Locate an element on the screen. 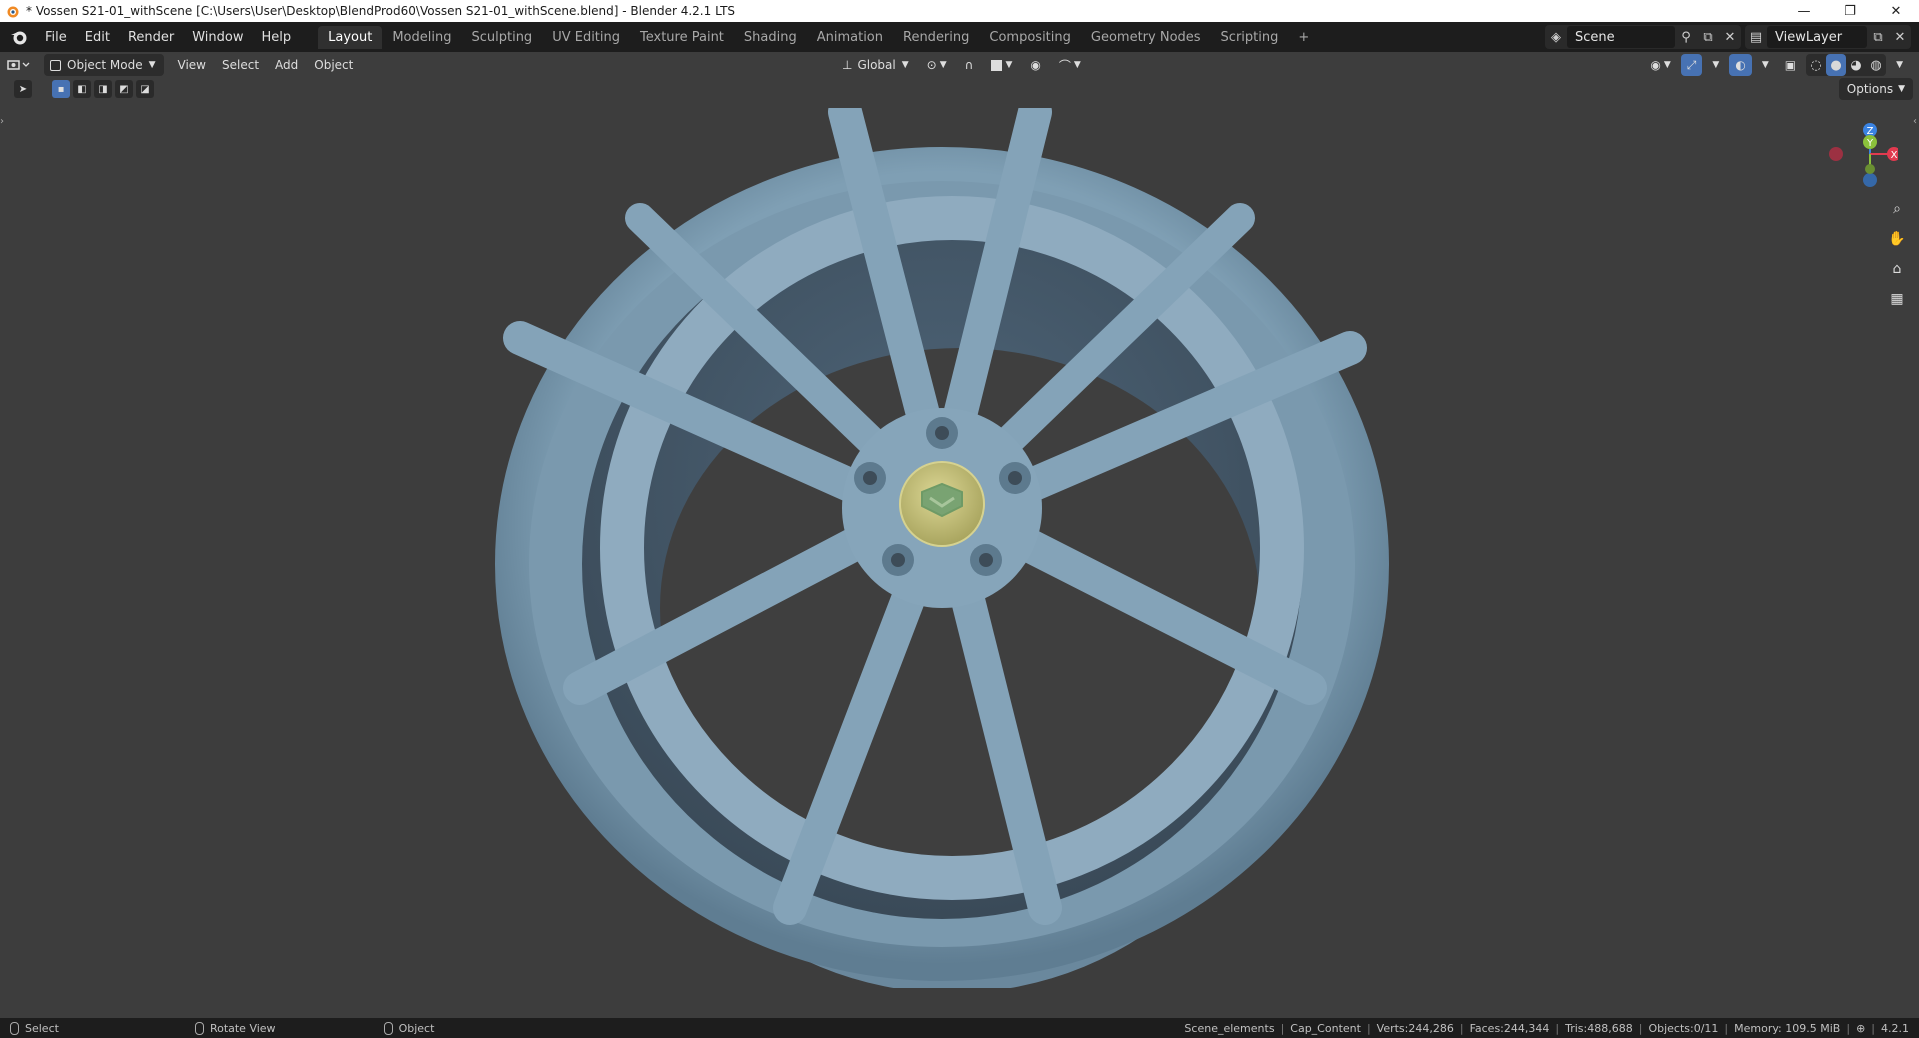  view-layer-name-field: ViewLayer is located at coordinates (1817, 37).